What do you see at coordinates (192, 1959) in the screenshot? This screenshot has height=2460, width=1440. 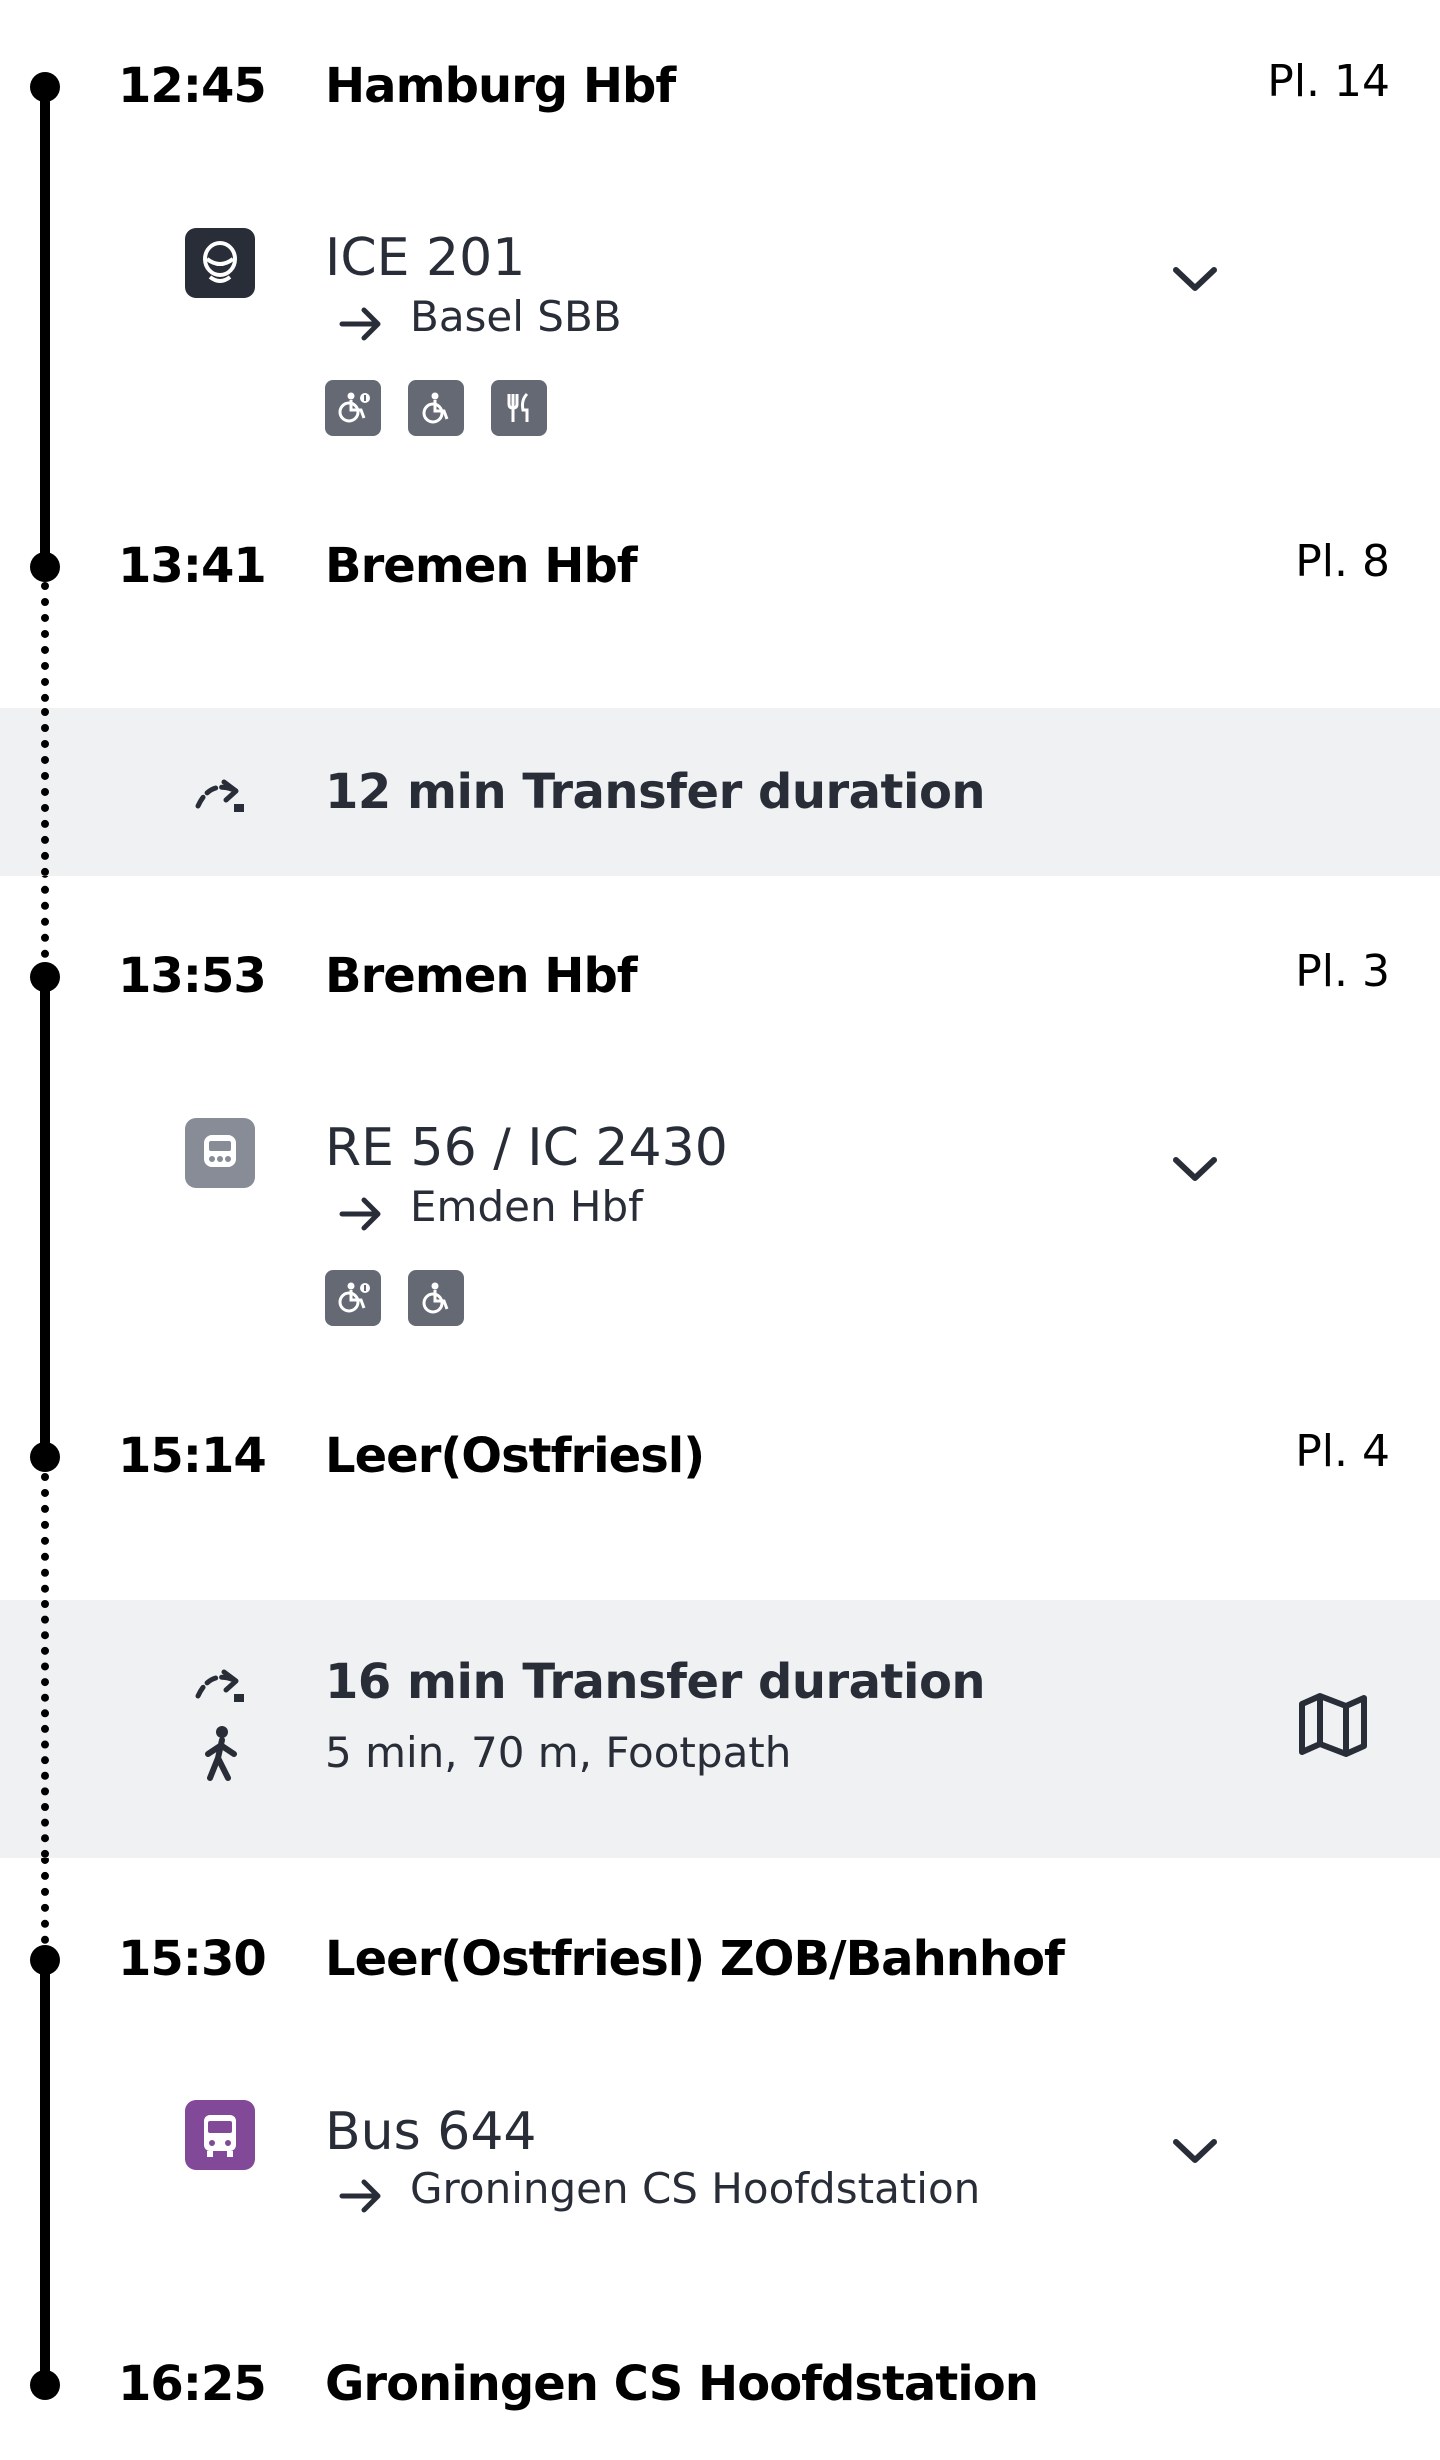 I see `departure-time: 15:30` at bounding box center [192, 1959].